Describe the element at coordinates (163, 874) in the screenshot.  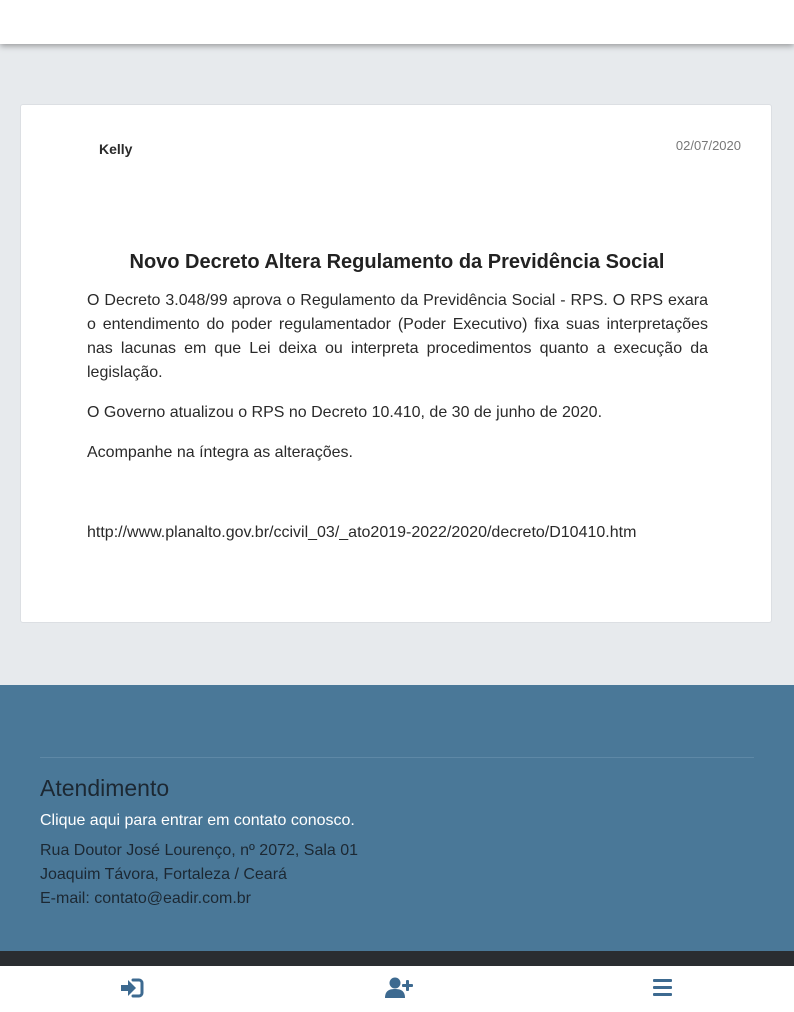
I see `address-line: Joaquim Távora, Fortaleza / Ceará` at that location.